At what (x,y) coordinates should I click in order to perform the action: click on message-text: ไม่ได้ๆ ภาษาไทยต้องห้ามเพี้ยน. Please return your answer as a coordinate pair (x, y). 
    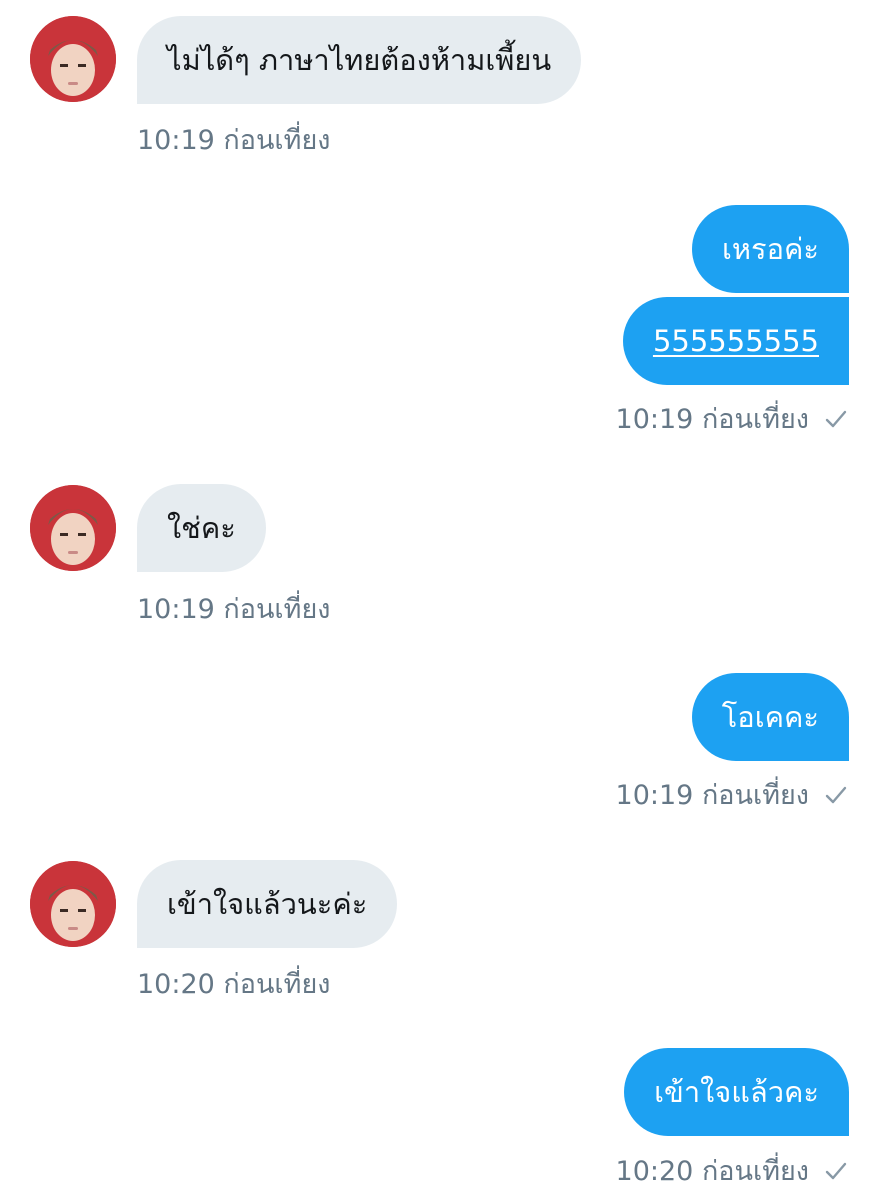
    Looking at the image, I should click on (359, 60).